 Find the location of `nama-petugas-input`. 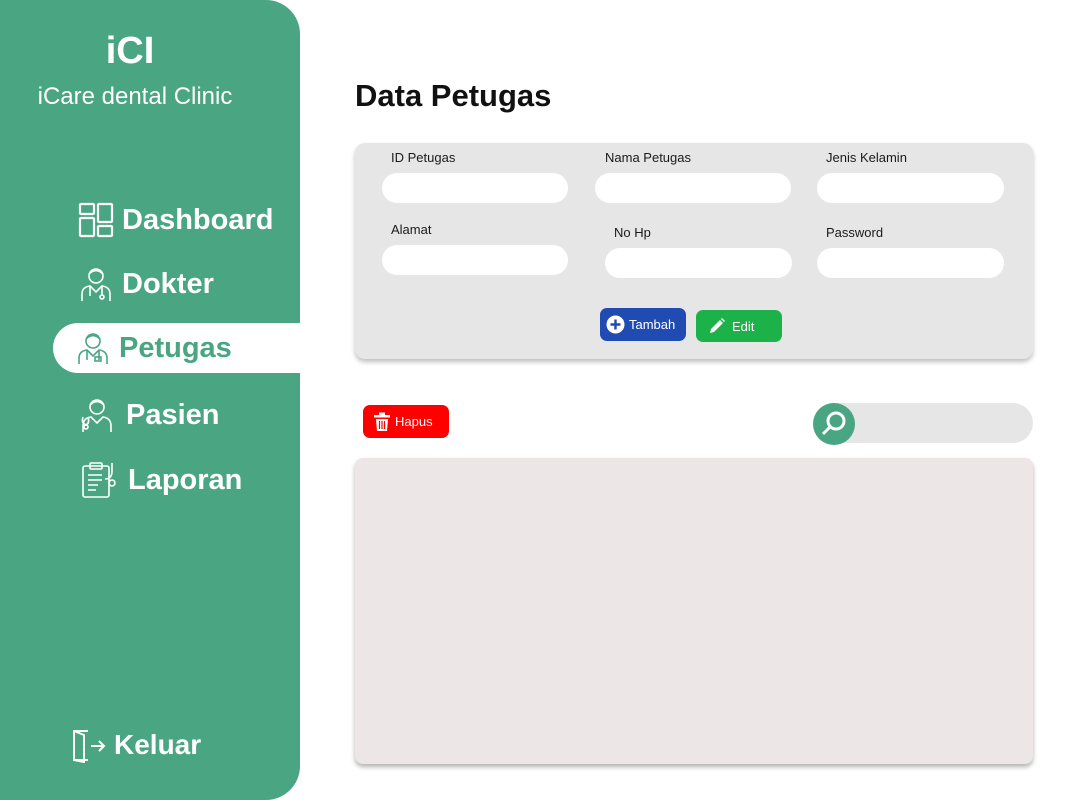

nama-petugas-input is located at coordinates (693, 188).